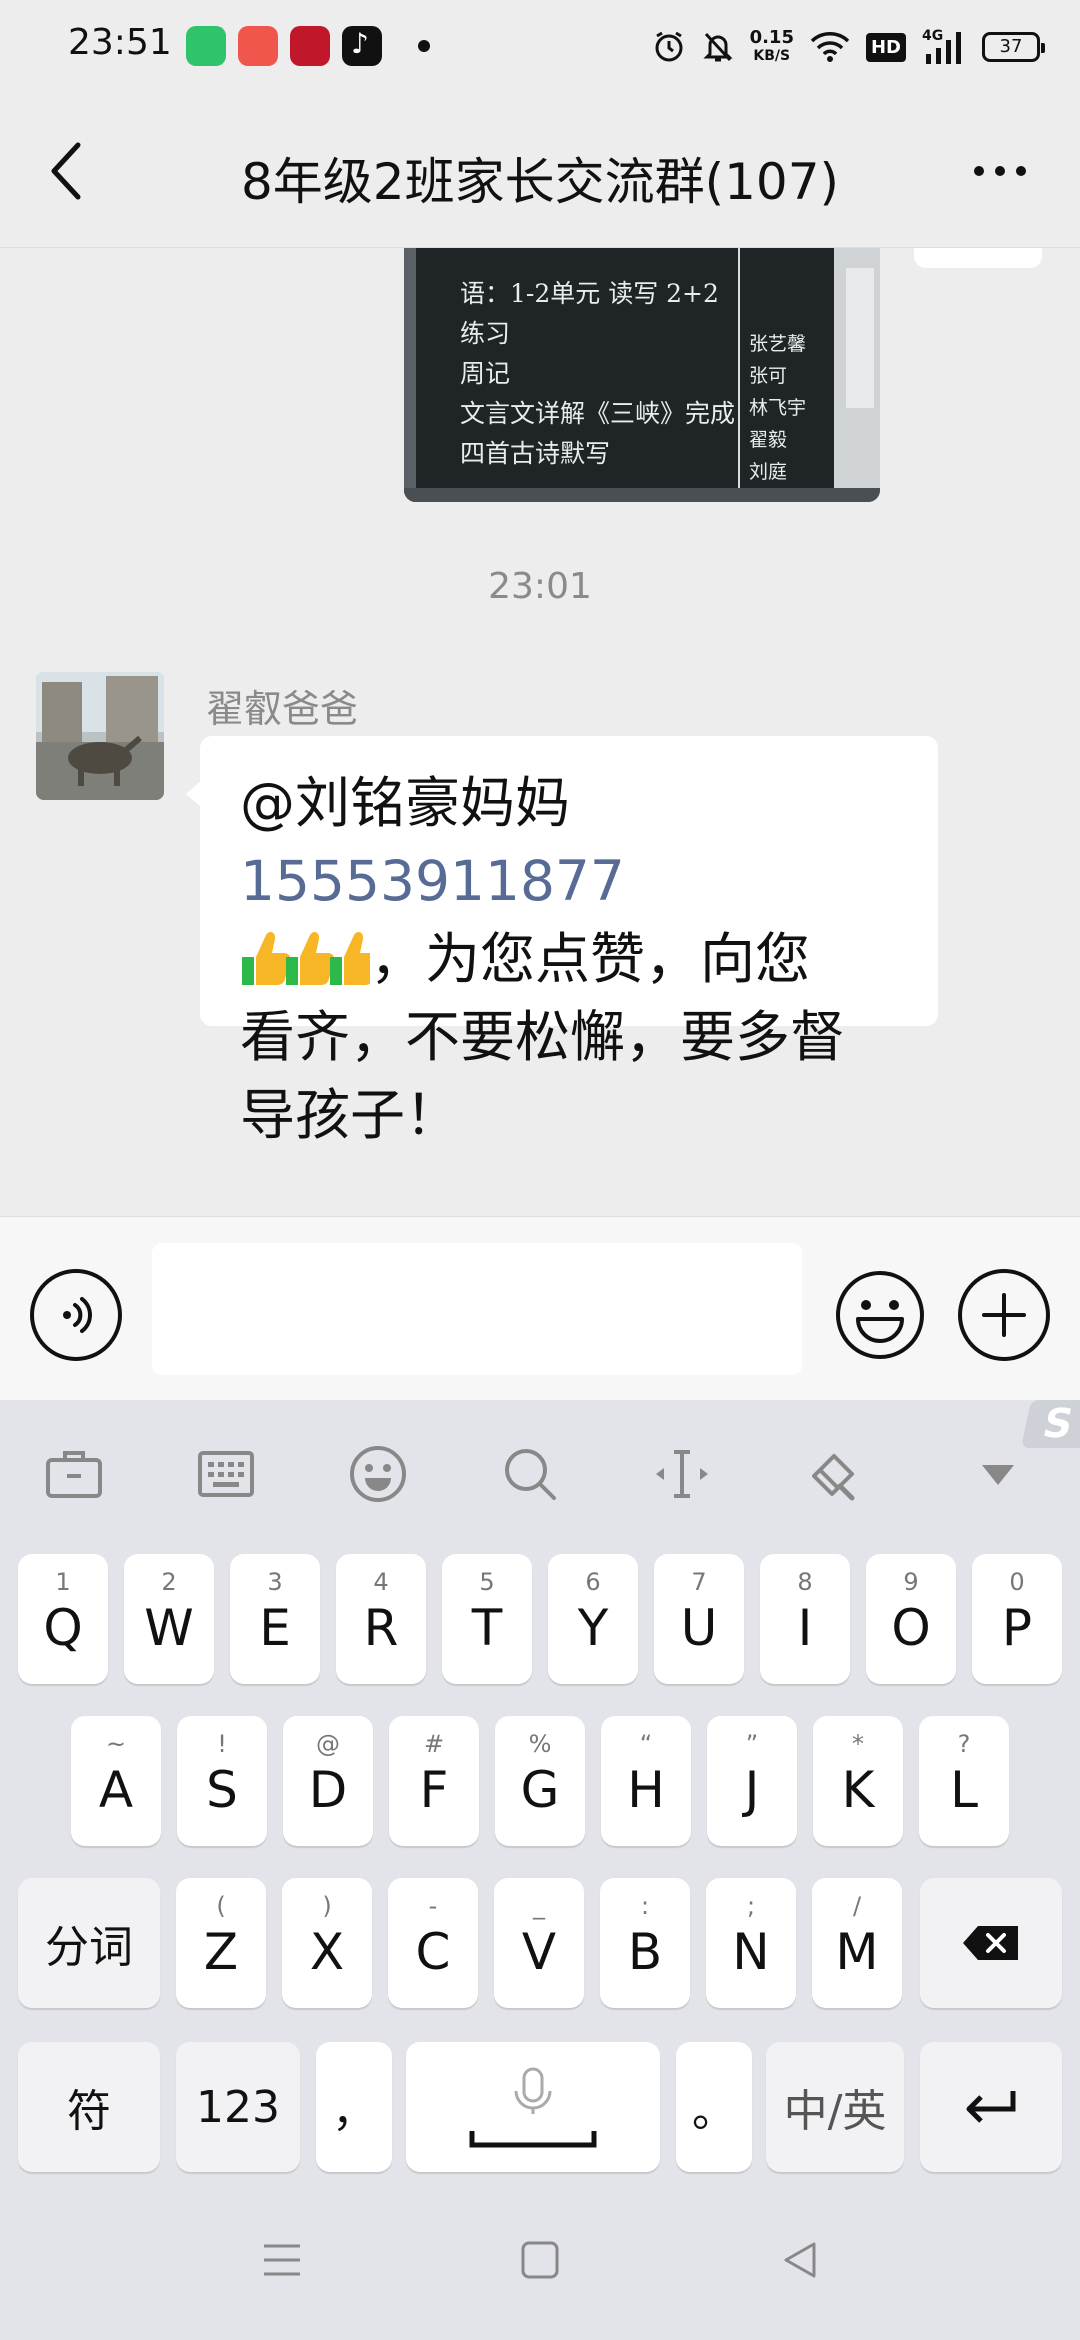 Image resolution: width=1080 pixels, height=2340 pixels. I want to click on menu-icon, so click(282, 2260).